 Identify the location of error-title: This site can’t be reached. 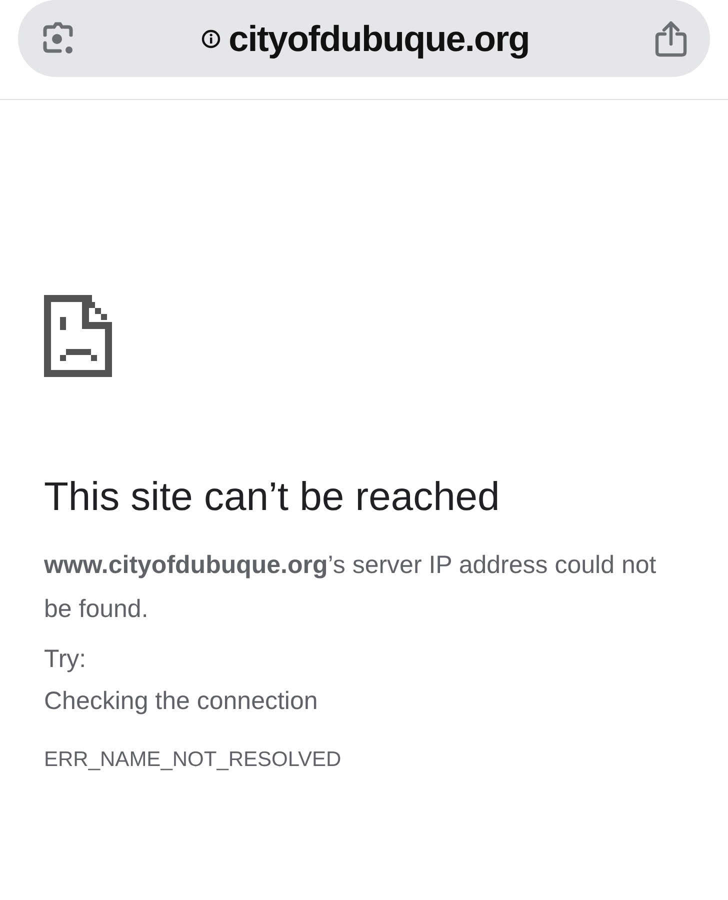
(272, 497).